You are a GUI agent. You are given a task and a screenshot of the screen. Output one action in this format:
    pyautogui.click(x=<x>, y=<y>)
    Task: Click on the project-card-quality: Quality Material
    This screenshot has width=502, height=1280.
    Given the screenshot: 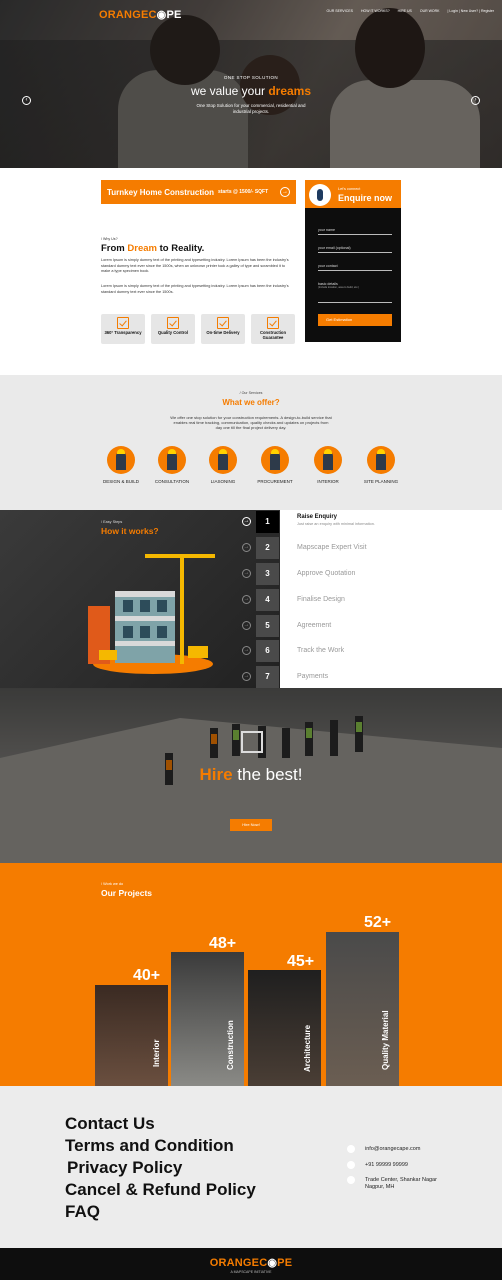 What is the action you would take?
    pyautogui.click(x=362, y=1009)
    